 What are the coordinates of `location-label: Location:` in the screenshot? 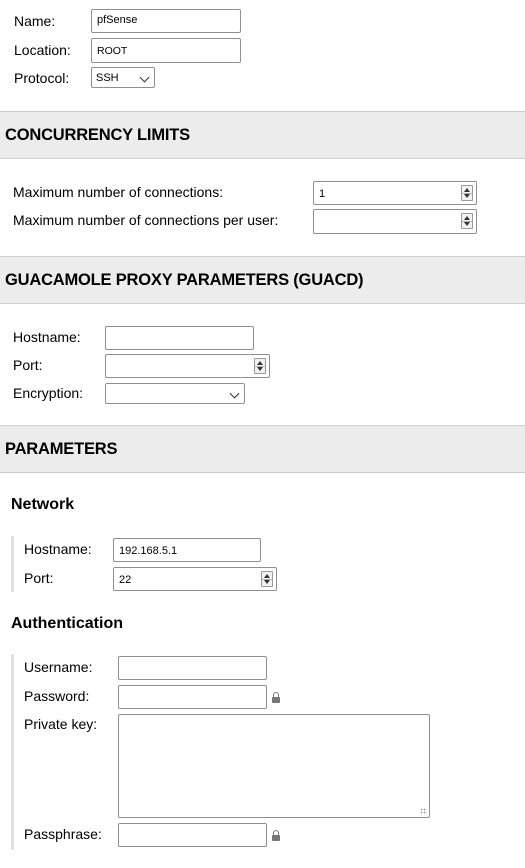 It's located at (42, 50).